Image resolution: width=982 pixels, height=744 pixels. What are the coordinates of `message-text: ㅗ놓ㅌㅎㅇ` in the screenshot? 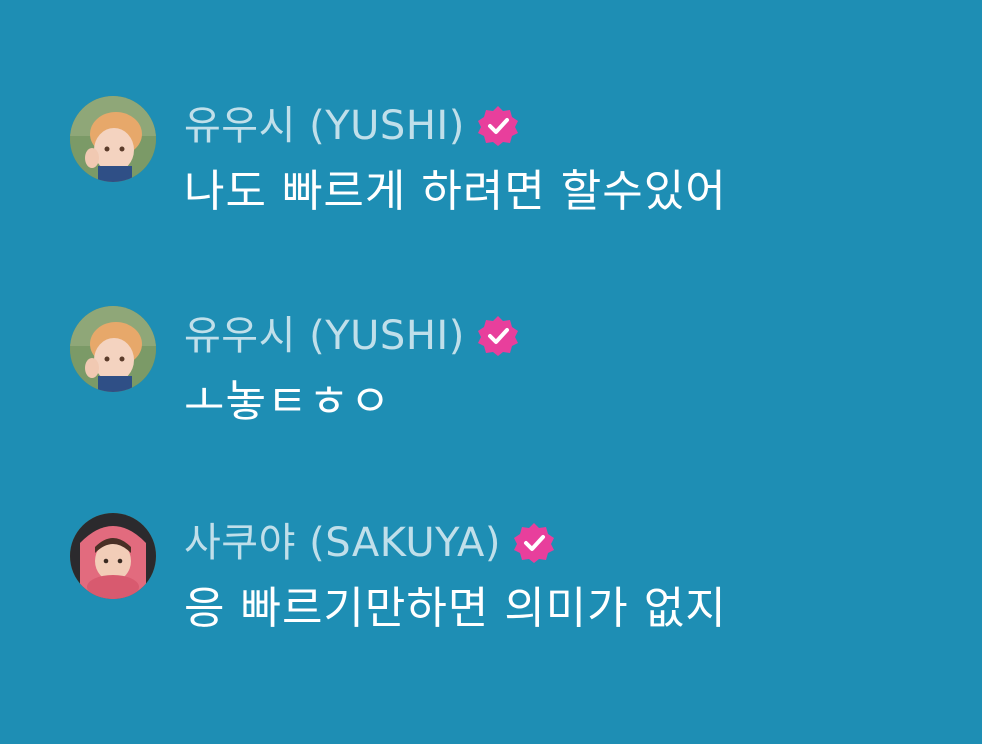 It's located at (288, 401).